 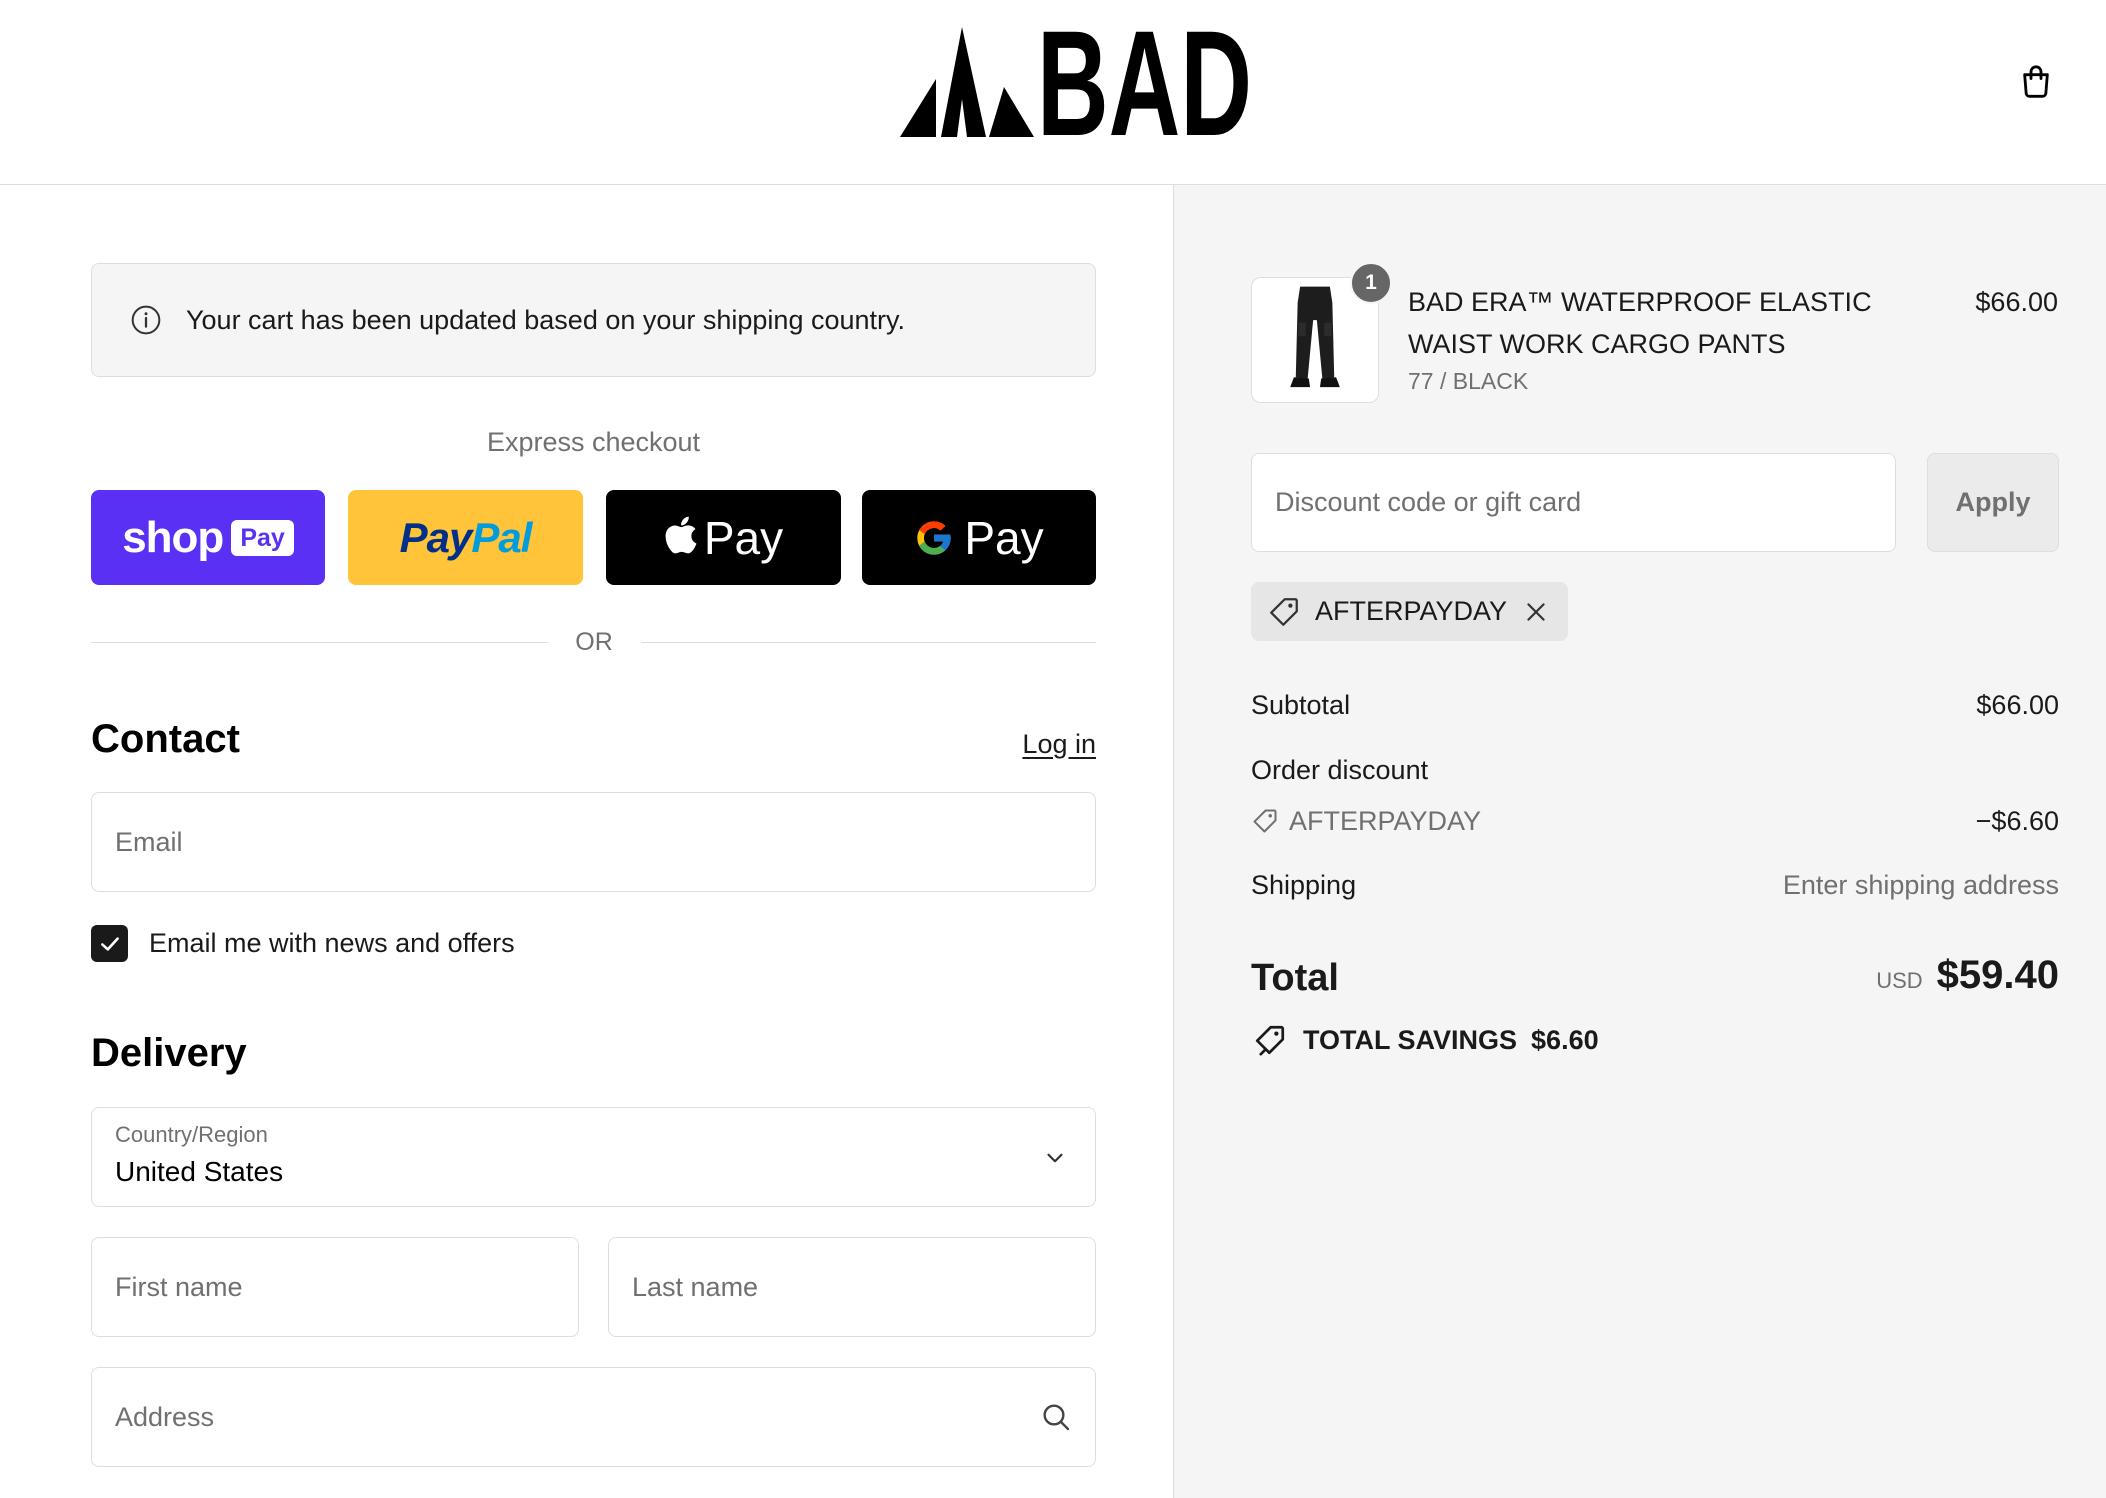 What do you see at coordinates (173, 537) in the screenshot?
I see `shop-pay-wordmark: shop` at bounding box center [173, 537].